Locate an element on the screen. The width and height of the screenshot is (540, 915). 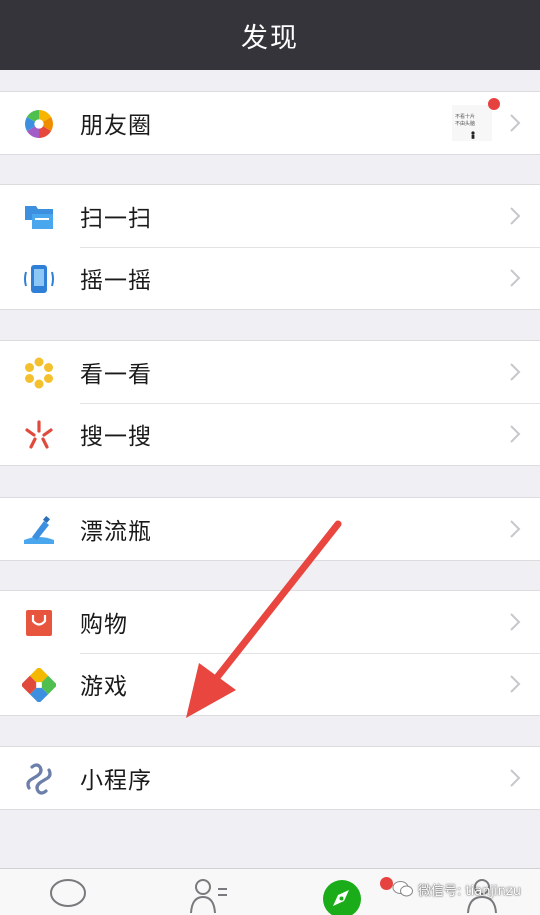
thumbnail-text-line1: 不看十片 is located at coordinates (465, 117).